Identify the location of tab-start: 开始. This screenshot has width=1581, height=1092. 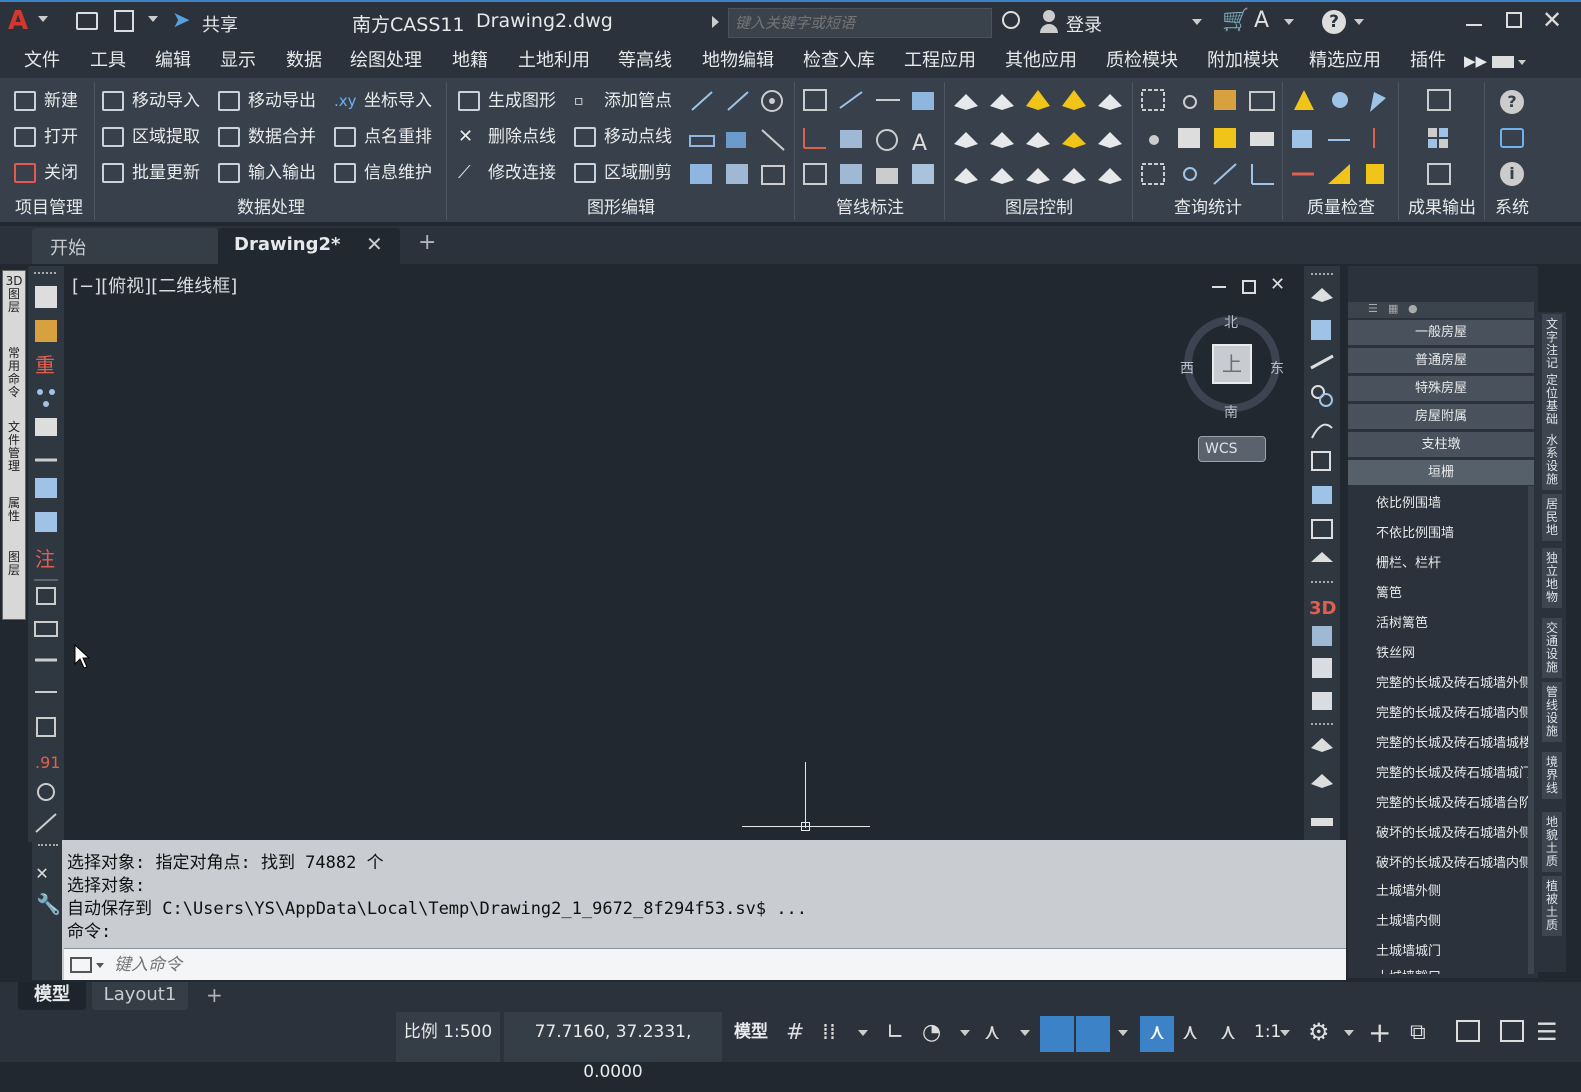
(125, 246).